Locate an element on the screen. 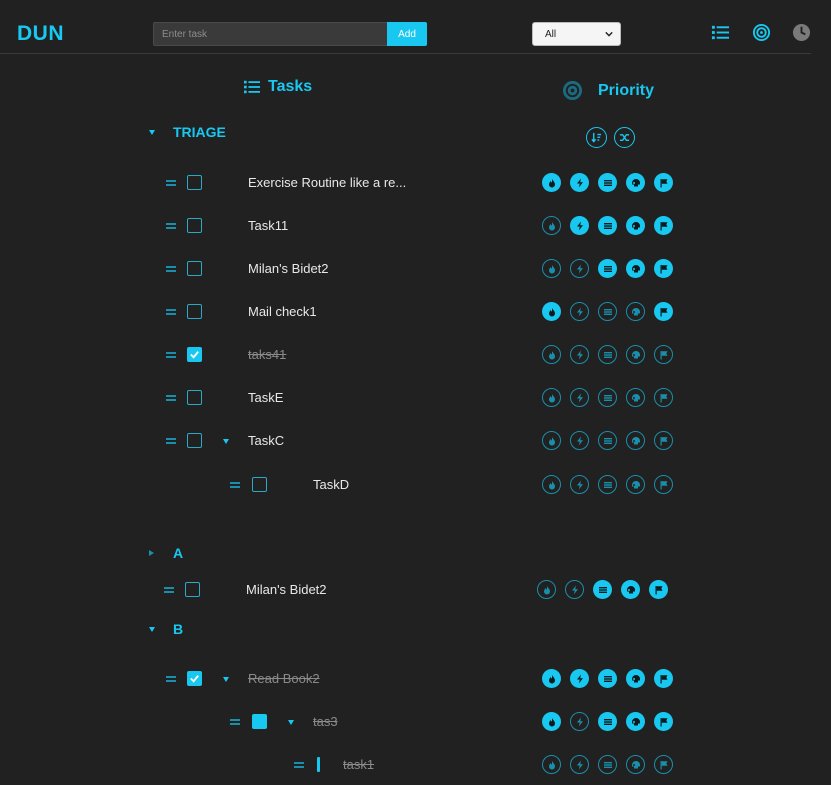 The image size is (831, 785). target-icon is located at coordinates (761, 32).